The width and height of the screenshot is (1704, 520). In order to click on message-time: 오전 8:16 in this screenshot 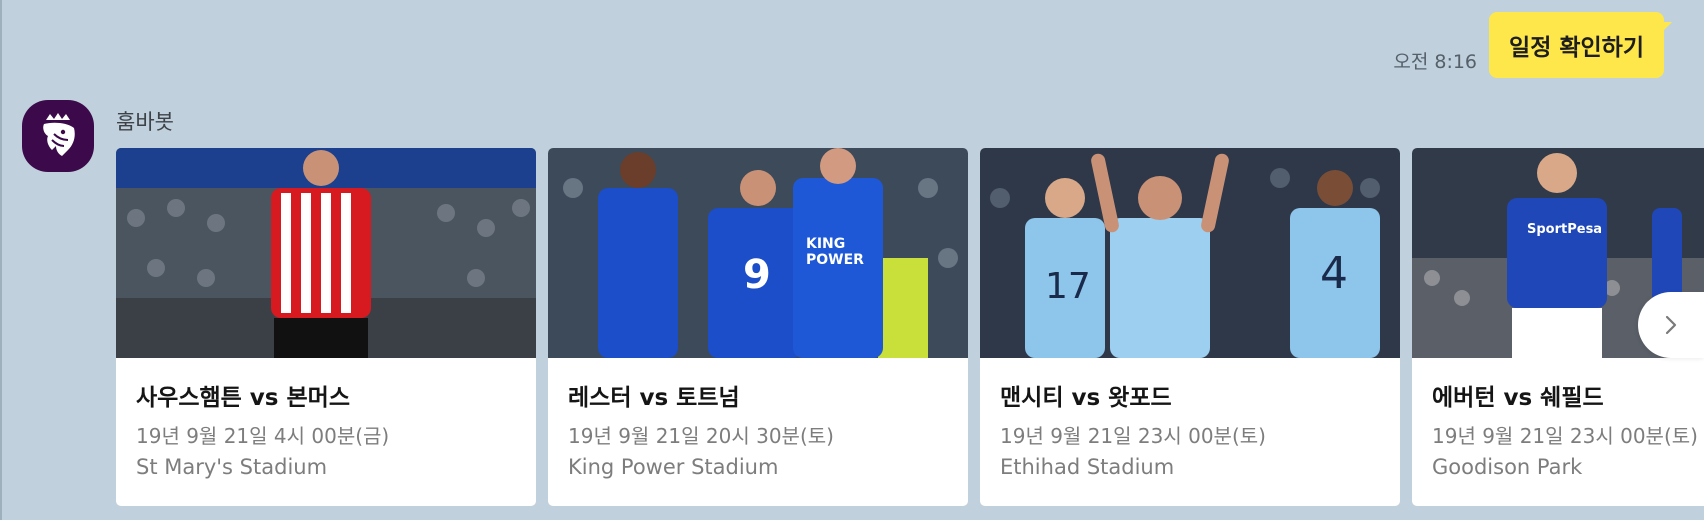, I will do `click(1435, 62)`.